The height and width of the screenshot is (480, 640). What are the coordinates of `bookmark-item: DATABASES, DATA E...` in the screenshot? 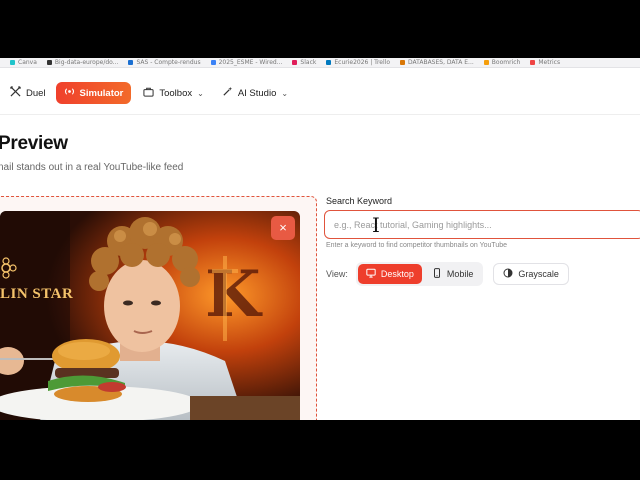 It's located at (437, 62).